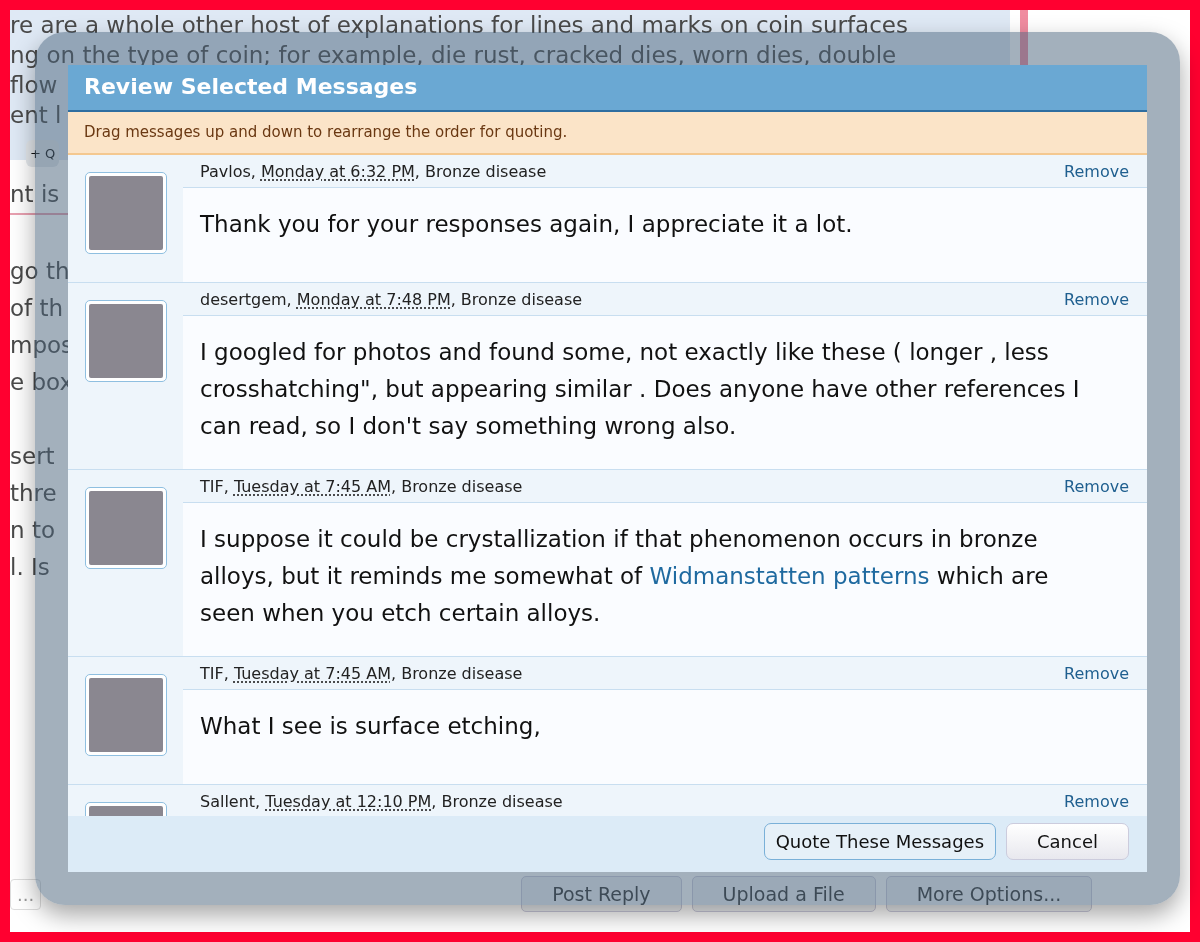 The width and height of the screenshot is (1200, 942). Describe the element at coordinates (665, 392) in the screenshot. I see `message-text: I googled for photos and found some, not exactly like these ( longer , less crosshatching", but appearing similar . Does anyone have other references I can read, so I don't say something wrong also.` at that location.